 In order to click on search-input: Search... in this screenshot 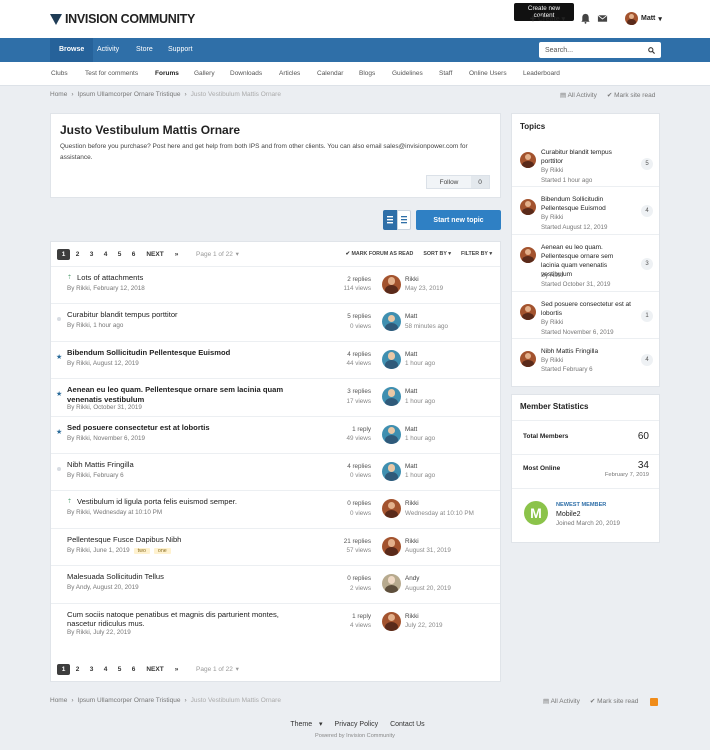, I will do `click(600, 50)`.